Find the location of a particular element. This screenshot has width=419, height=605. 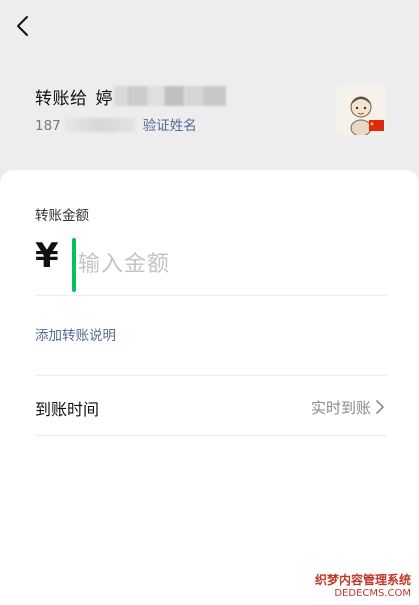

arrival-time-label: 到账时间 is located at coordinates (67, 409).